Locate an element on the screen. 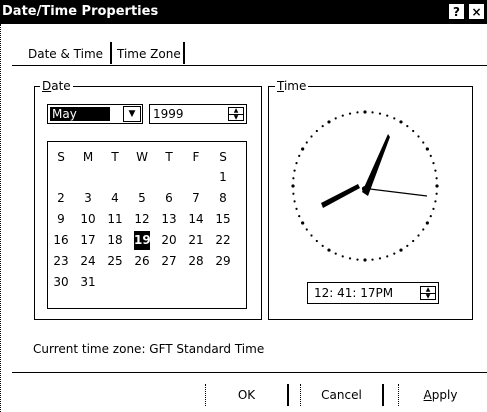 The height and width of the screenshot is (412, 487). tab-date-time: Date & Time is located at coordinates (65, 54).